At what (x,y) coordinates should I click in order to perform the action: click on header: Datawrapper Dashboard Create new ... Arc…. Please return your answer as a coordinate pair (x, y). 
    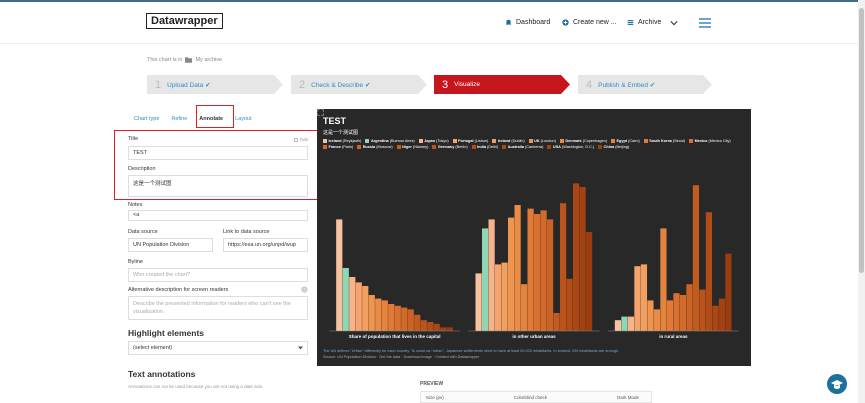
    Looking at the image, I should click on (429, 23).